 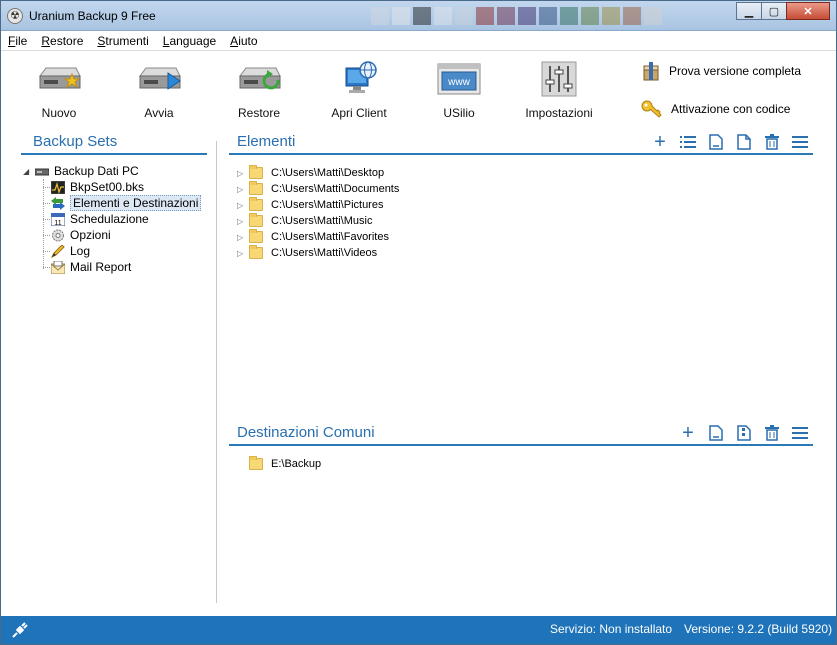 I want to click on service-status: Servizio: Non installato, so click(x=611, y=629).